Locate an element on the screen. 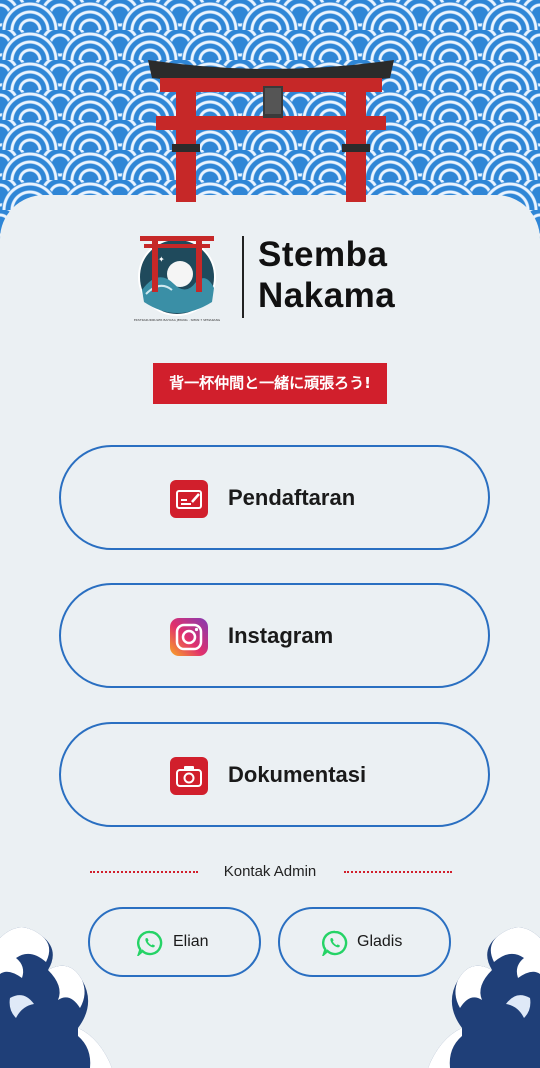 This screenshot has height=1068, width=540. link-button-dokumentasi: Dokumentasi is located at coordinates (274, 774).